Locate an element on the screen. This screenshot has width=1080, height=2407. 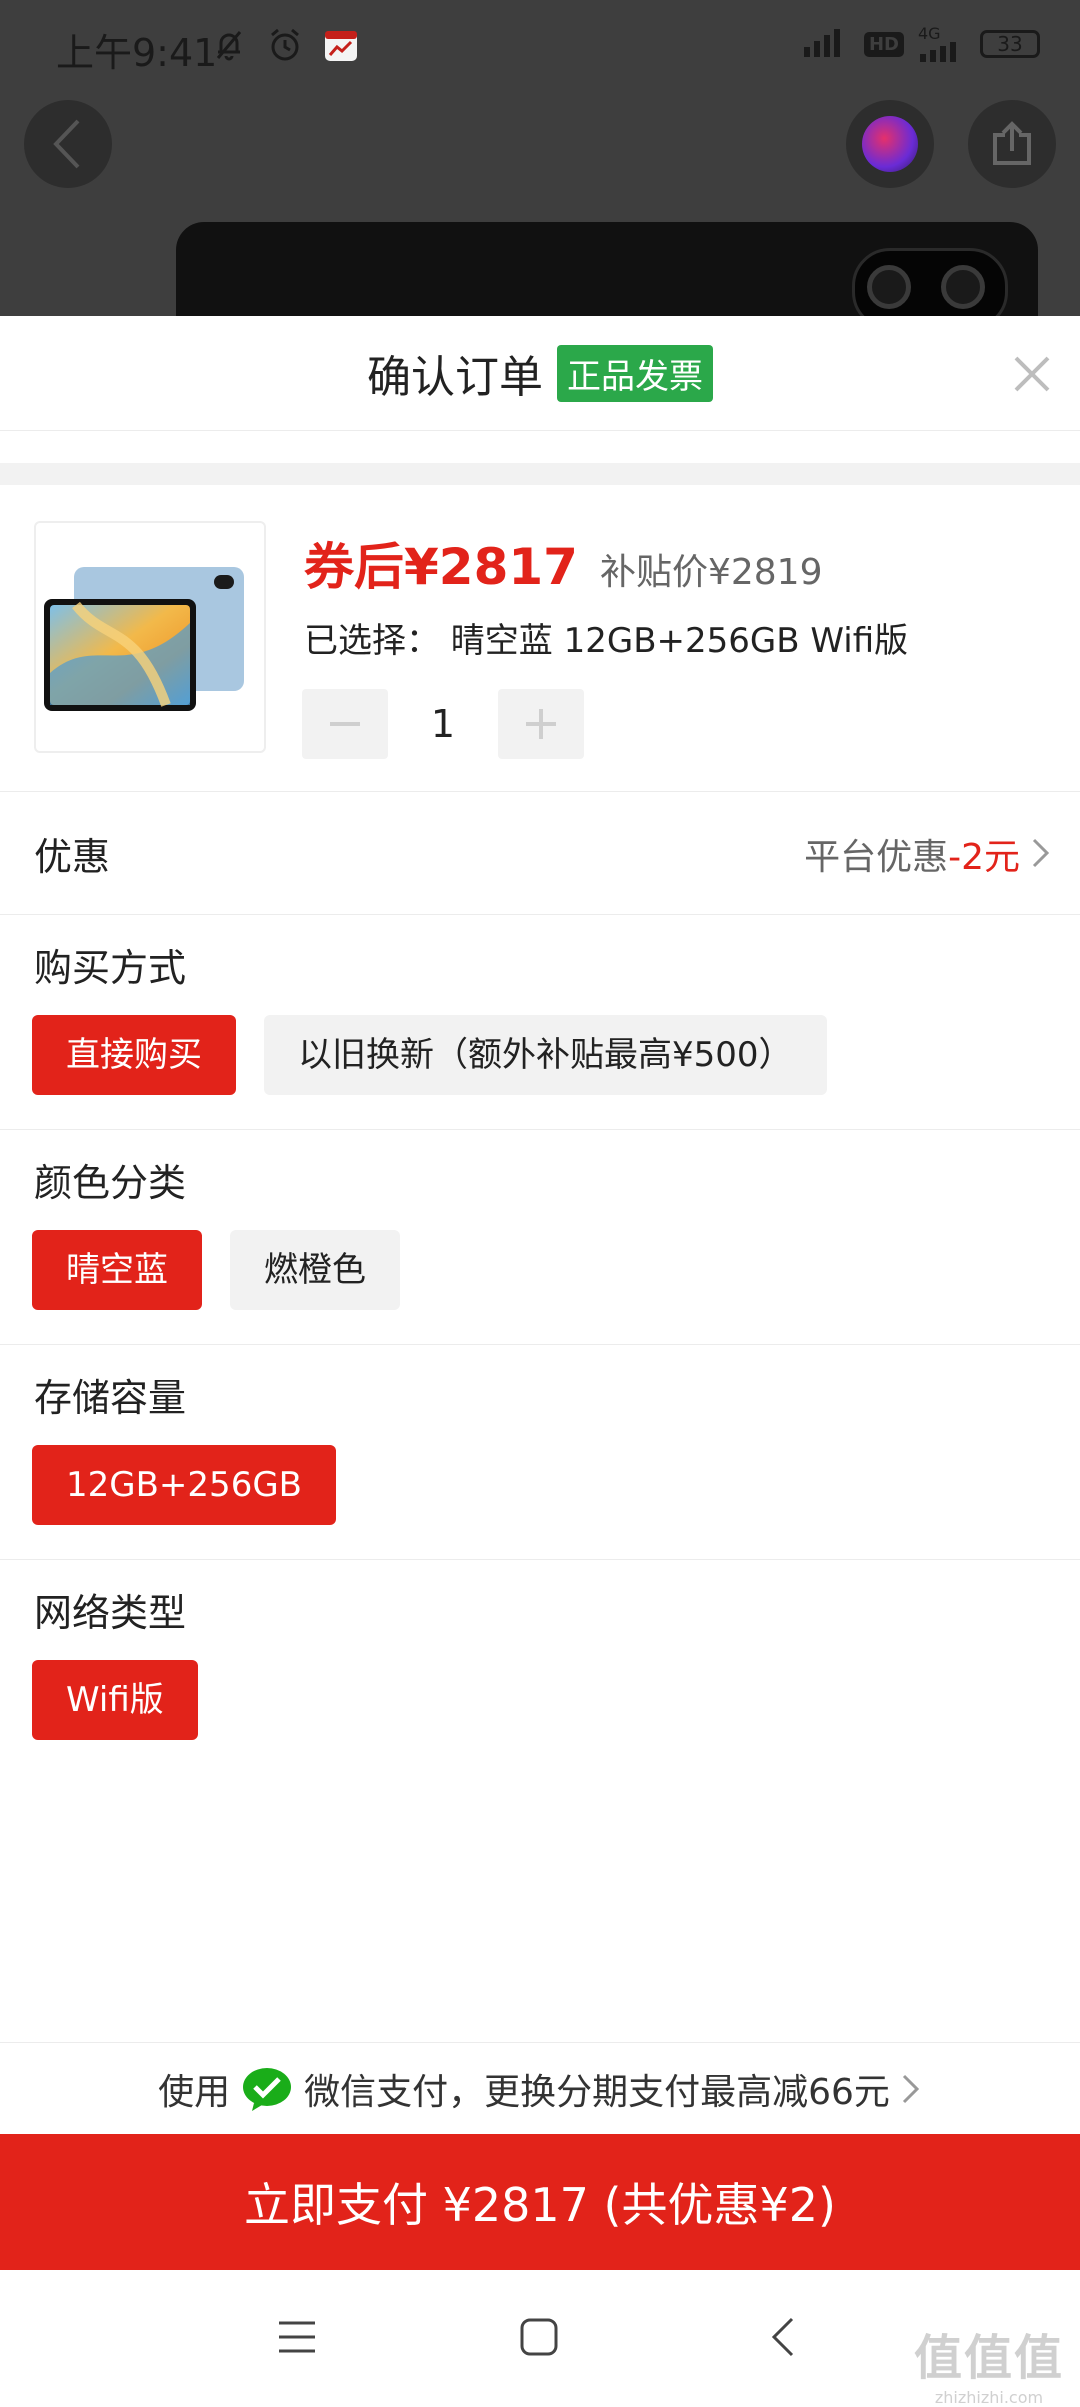
selected-spec: 已选择： 晴空蓝 12GB+256GB Wifi版 is located at coordinates (606, 641).